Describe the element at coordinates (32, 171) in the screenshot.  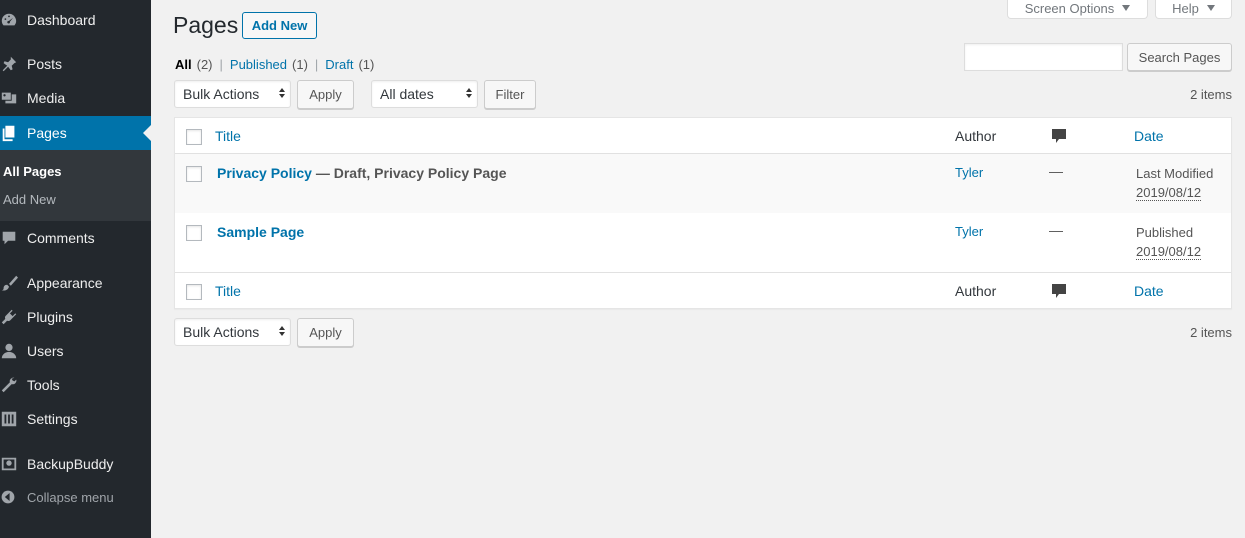
I see `submenu-all-pages: All Pages` at that location.